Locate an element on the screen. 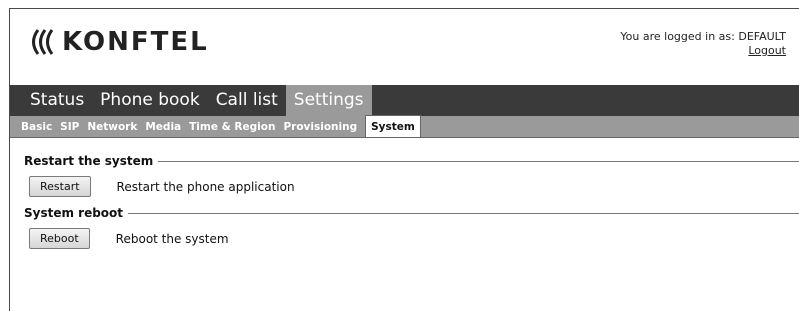  subtab-network: Network is located at coordinates (112, 127).